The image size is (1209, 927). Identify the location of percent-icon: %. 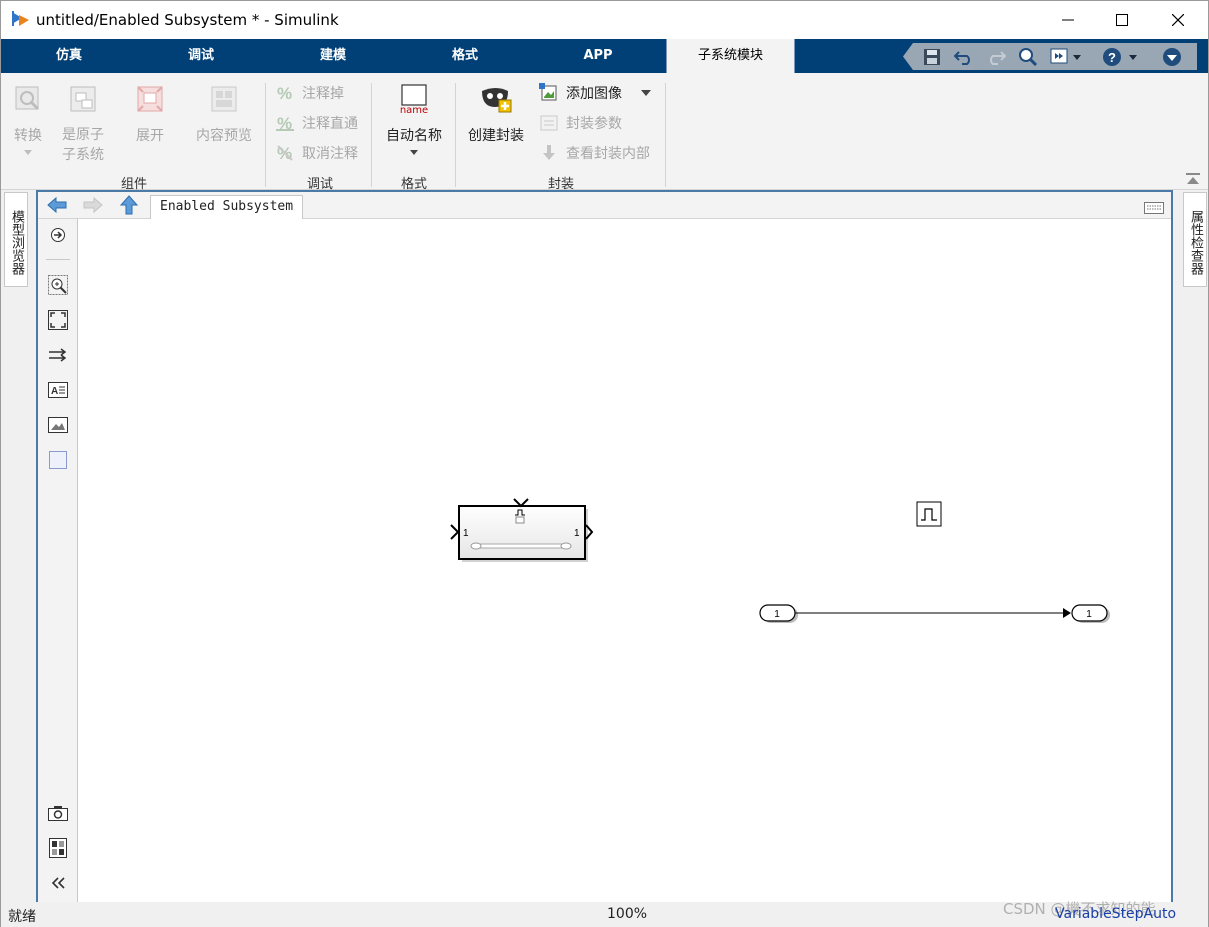
(285, 93).